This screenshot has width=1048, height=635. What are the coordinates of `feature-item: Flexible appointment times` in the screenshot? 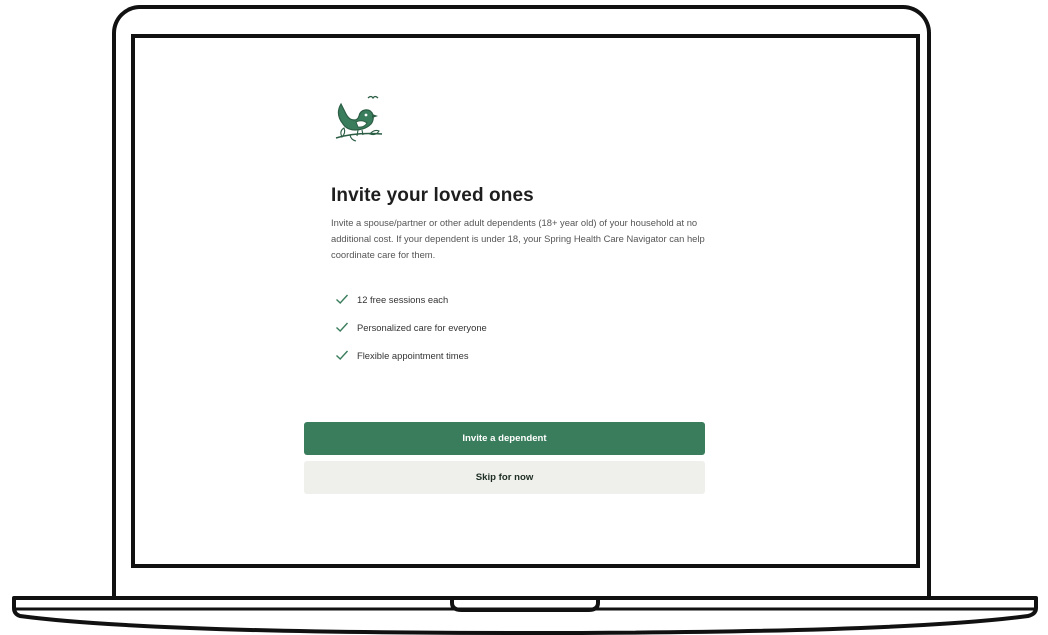 It's located at (538, 355).